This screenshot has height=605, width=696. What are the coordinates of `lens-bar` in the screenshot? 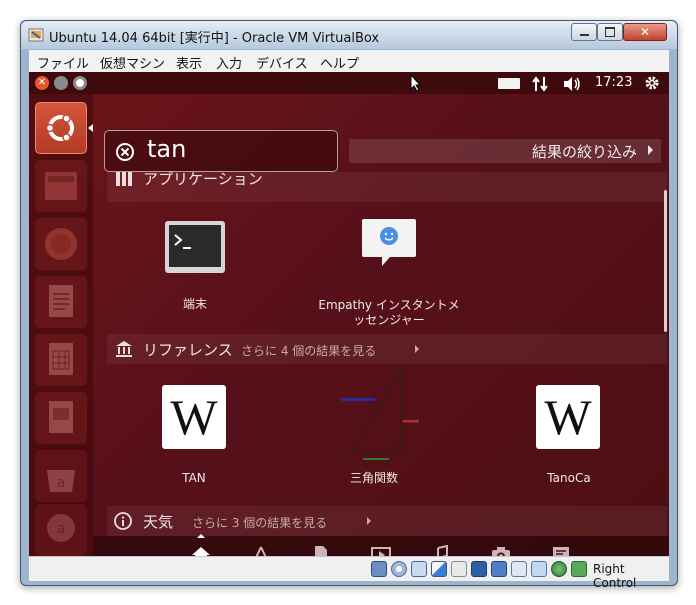 It's located at (381, 545).